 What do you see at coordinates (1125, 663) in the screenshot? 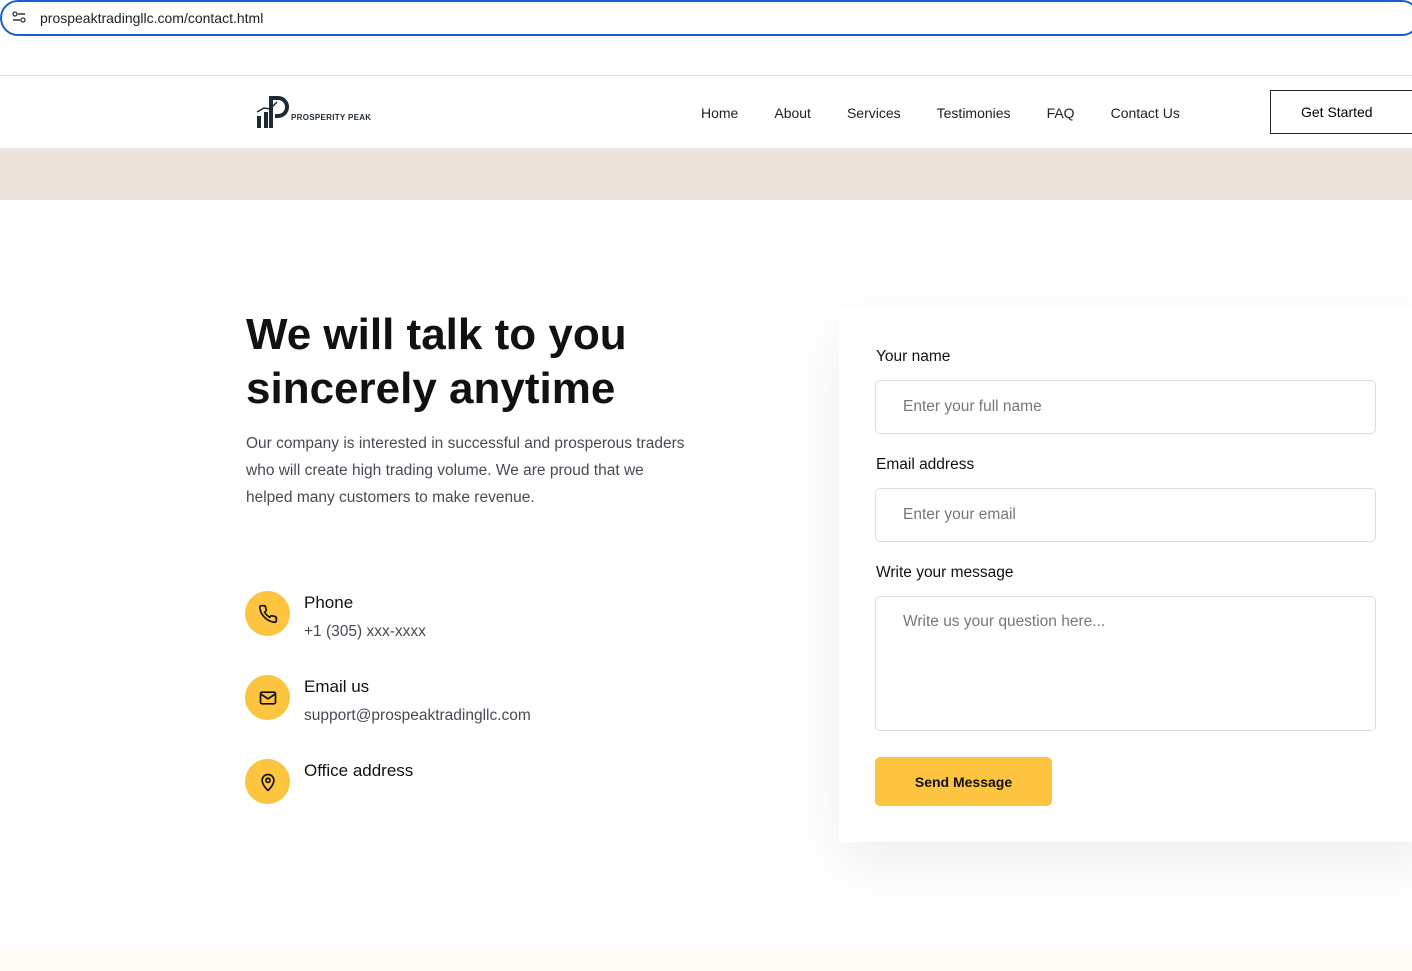
I see `message-textarea` at bounding box center [1125, 663].